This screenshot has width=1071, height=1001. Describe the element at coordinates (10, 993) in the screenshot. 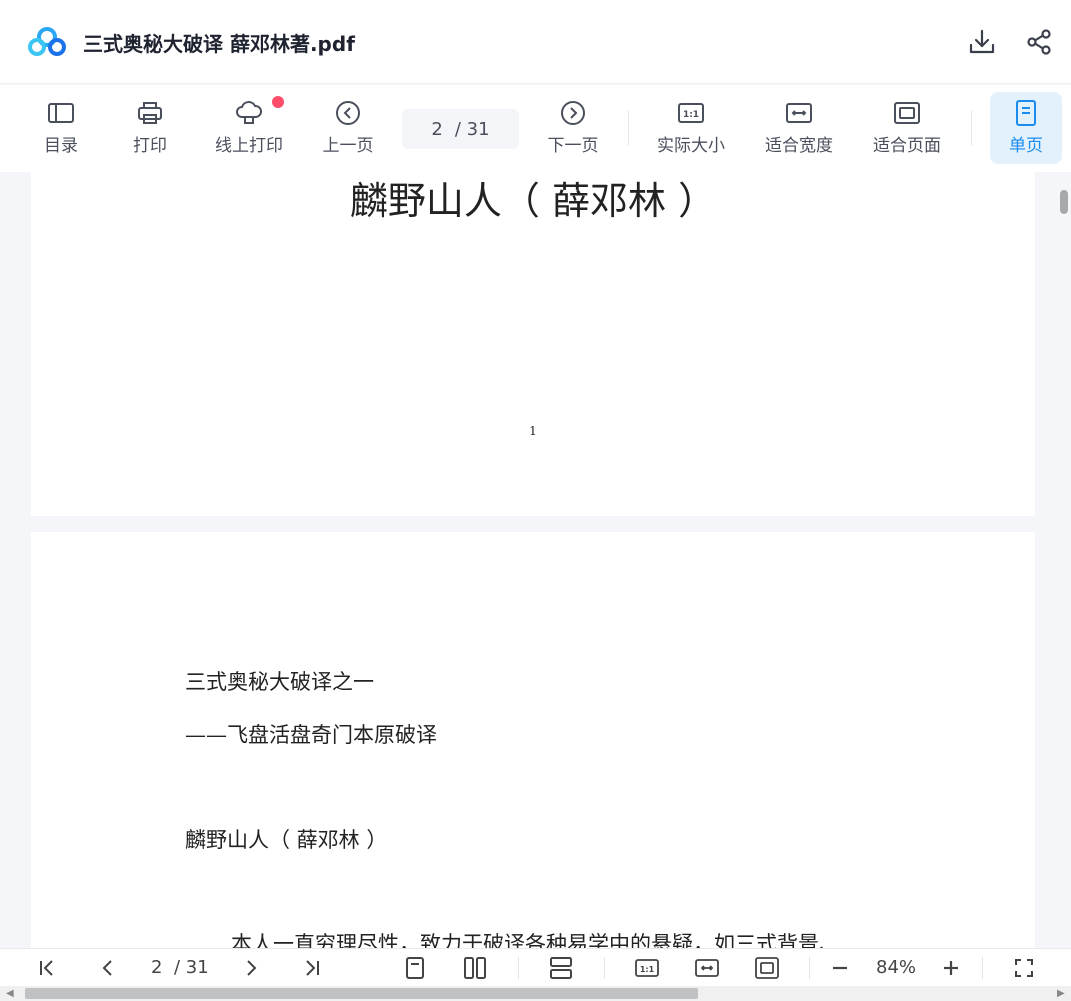

I see `scroll-left-arrow-icon: ◀` at that location.